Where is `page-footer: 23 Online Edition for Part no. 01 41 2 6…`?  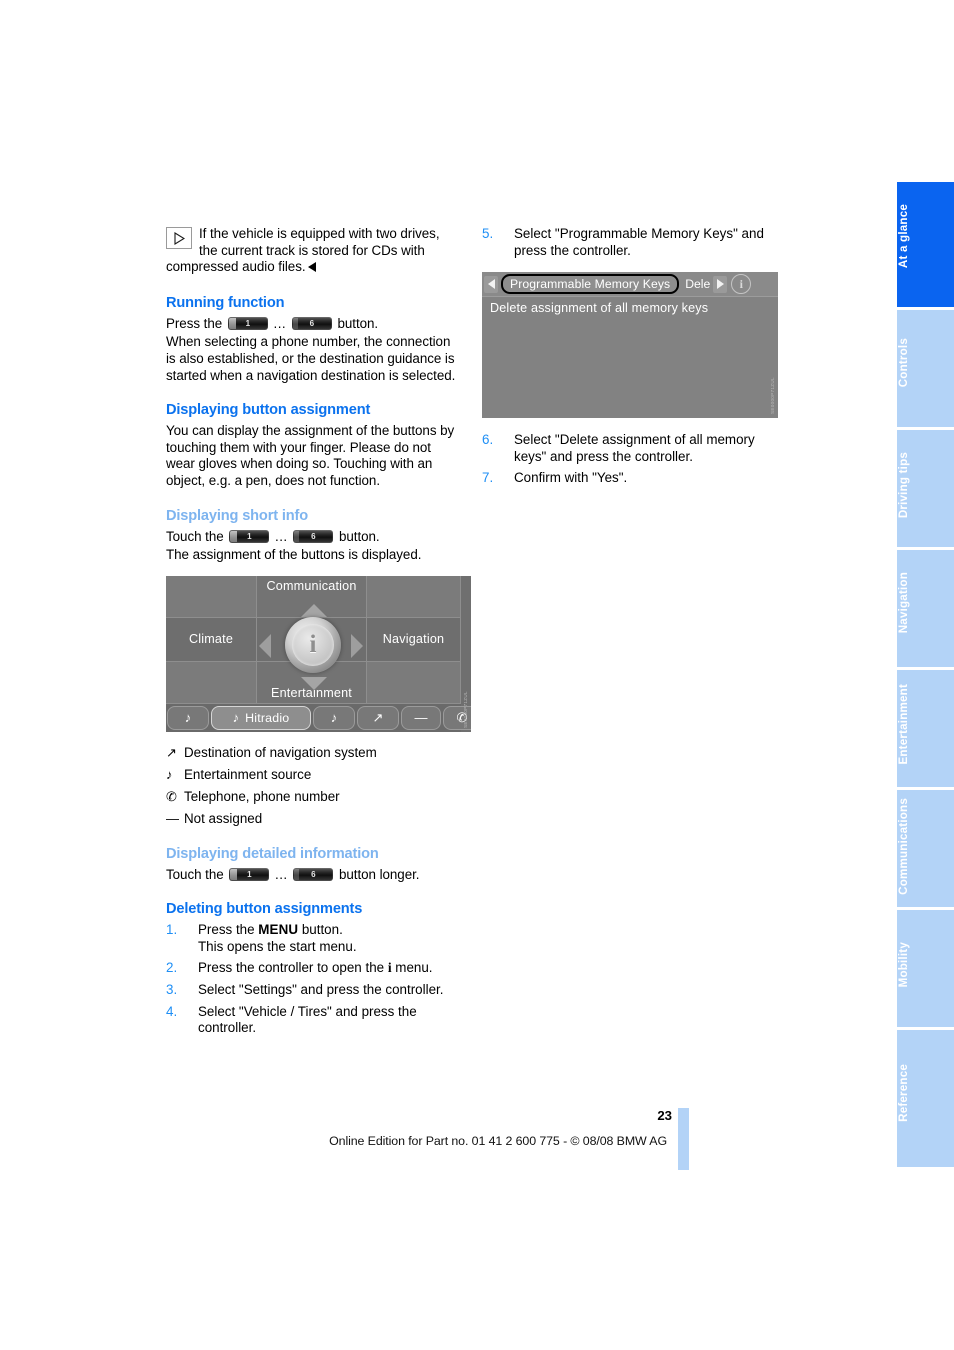 page-footer: 23 Online Edition for Part no. 01 41 2 6… is located at coordinates (477, 1139).